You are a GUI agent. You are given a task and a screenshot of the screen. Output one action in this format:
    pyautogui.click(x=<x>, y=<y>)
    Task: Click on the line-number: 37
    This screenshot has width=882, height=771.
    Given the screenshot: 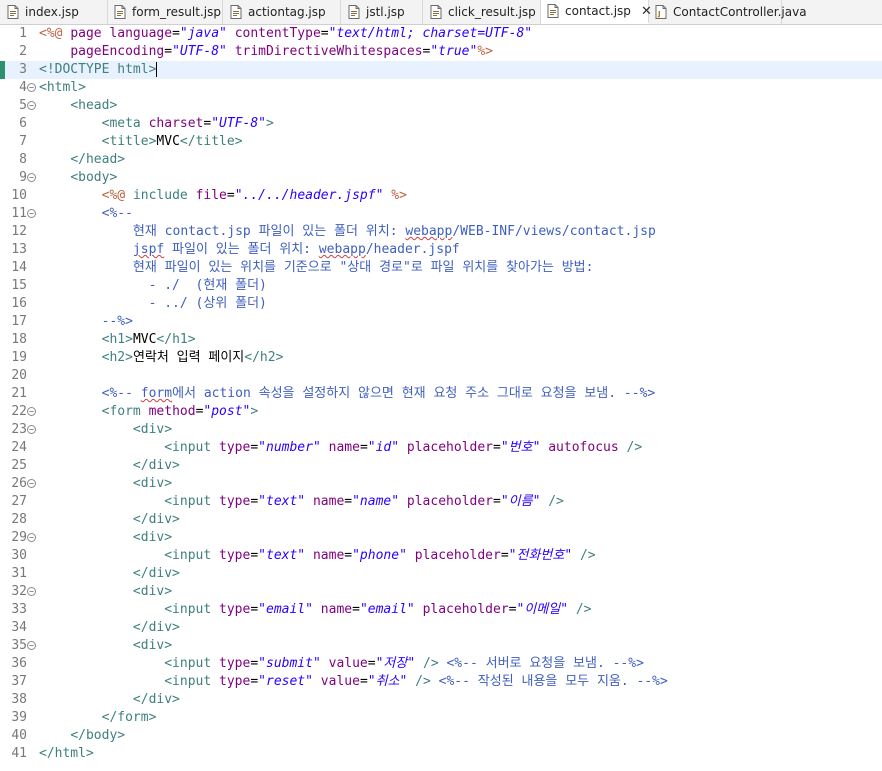 What is the action you would take?
    pyautogui.click(x=19, y=681)
    